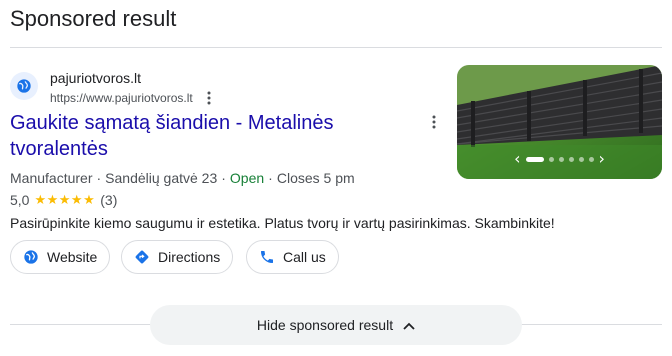  Describe the element at coordinates (602, 159) in the screenshot. I see `chevron-right-icon: ›` at that location.